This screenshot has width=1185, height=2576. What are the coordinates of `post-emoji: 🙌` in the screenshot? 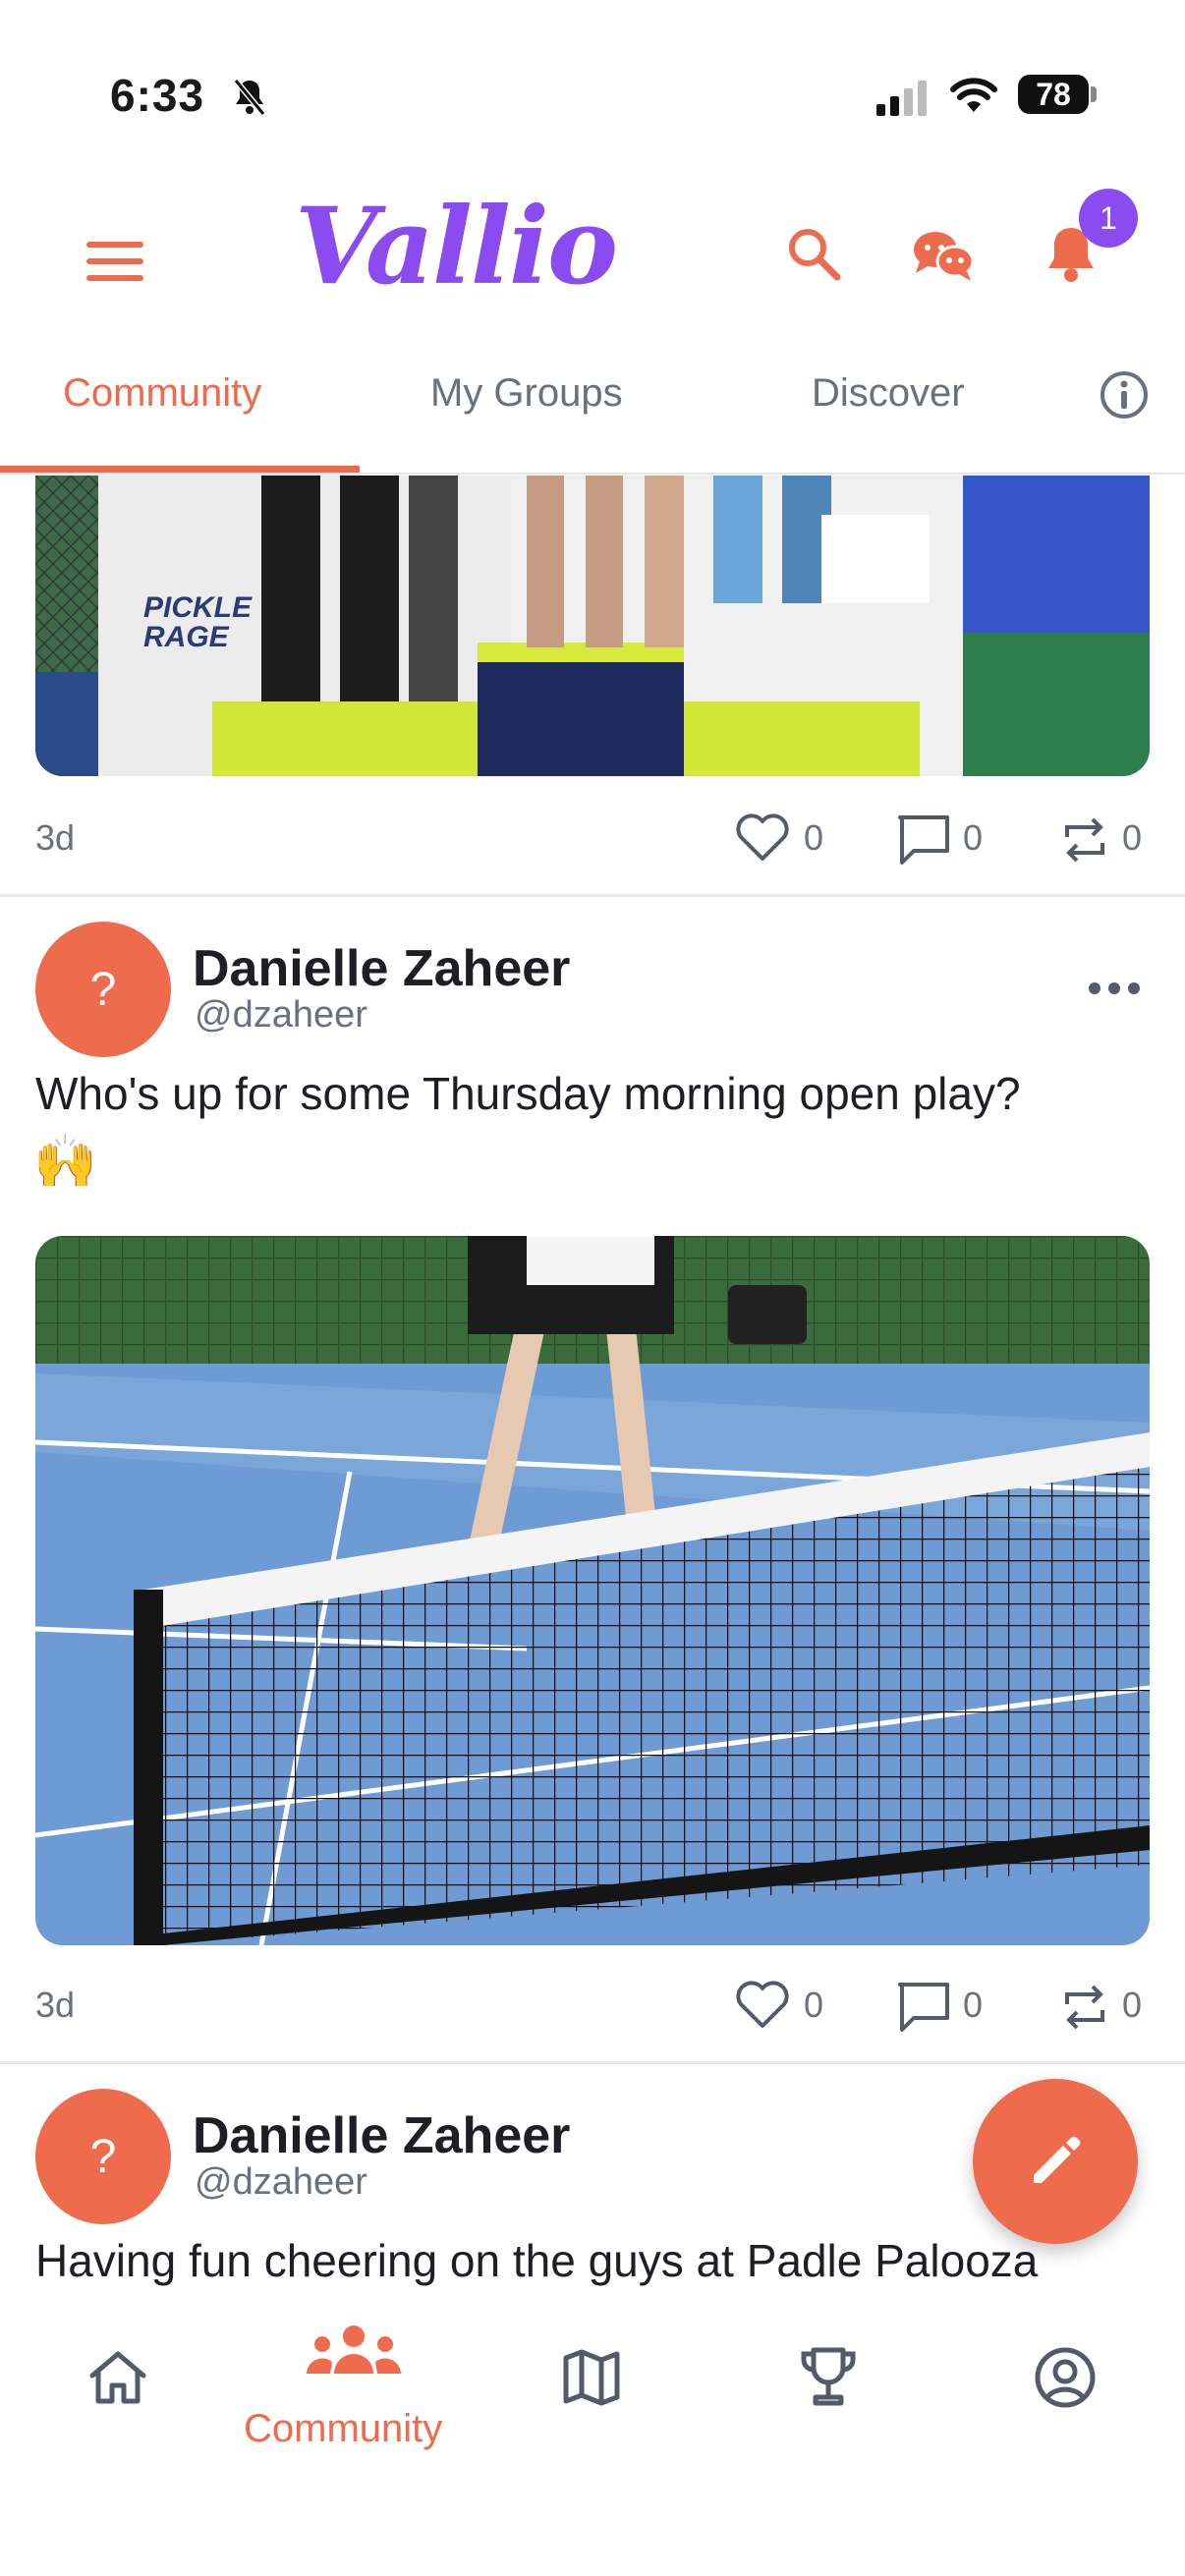 It's located at (65, 1162).